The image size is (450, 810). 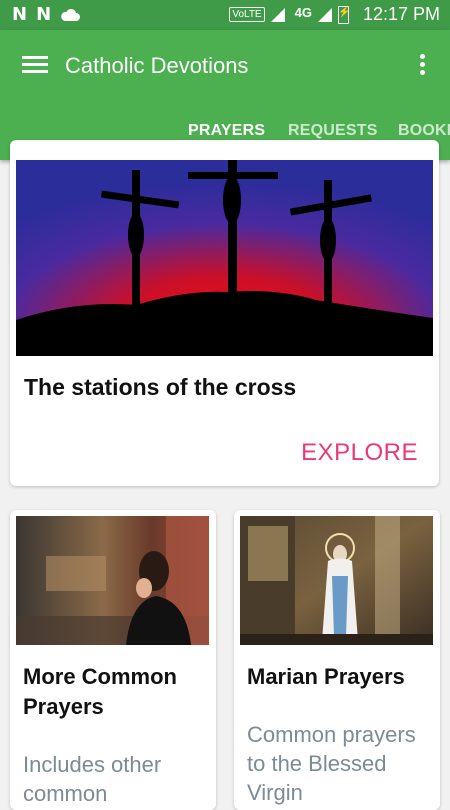 What do you see at coordinates (226, 131) in the screenshot?
I see `tab-prayers: PRAYERS` at bounding box center [226, 131].